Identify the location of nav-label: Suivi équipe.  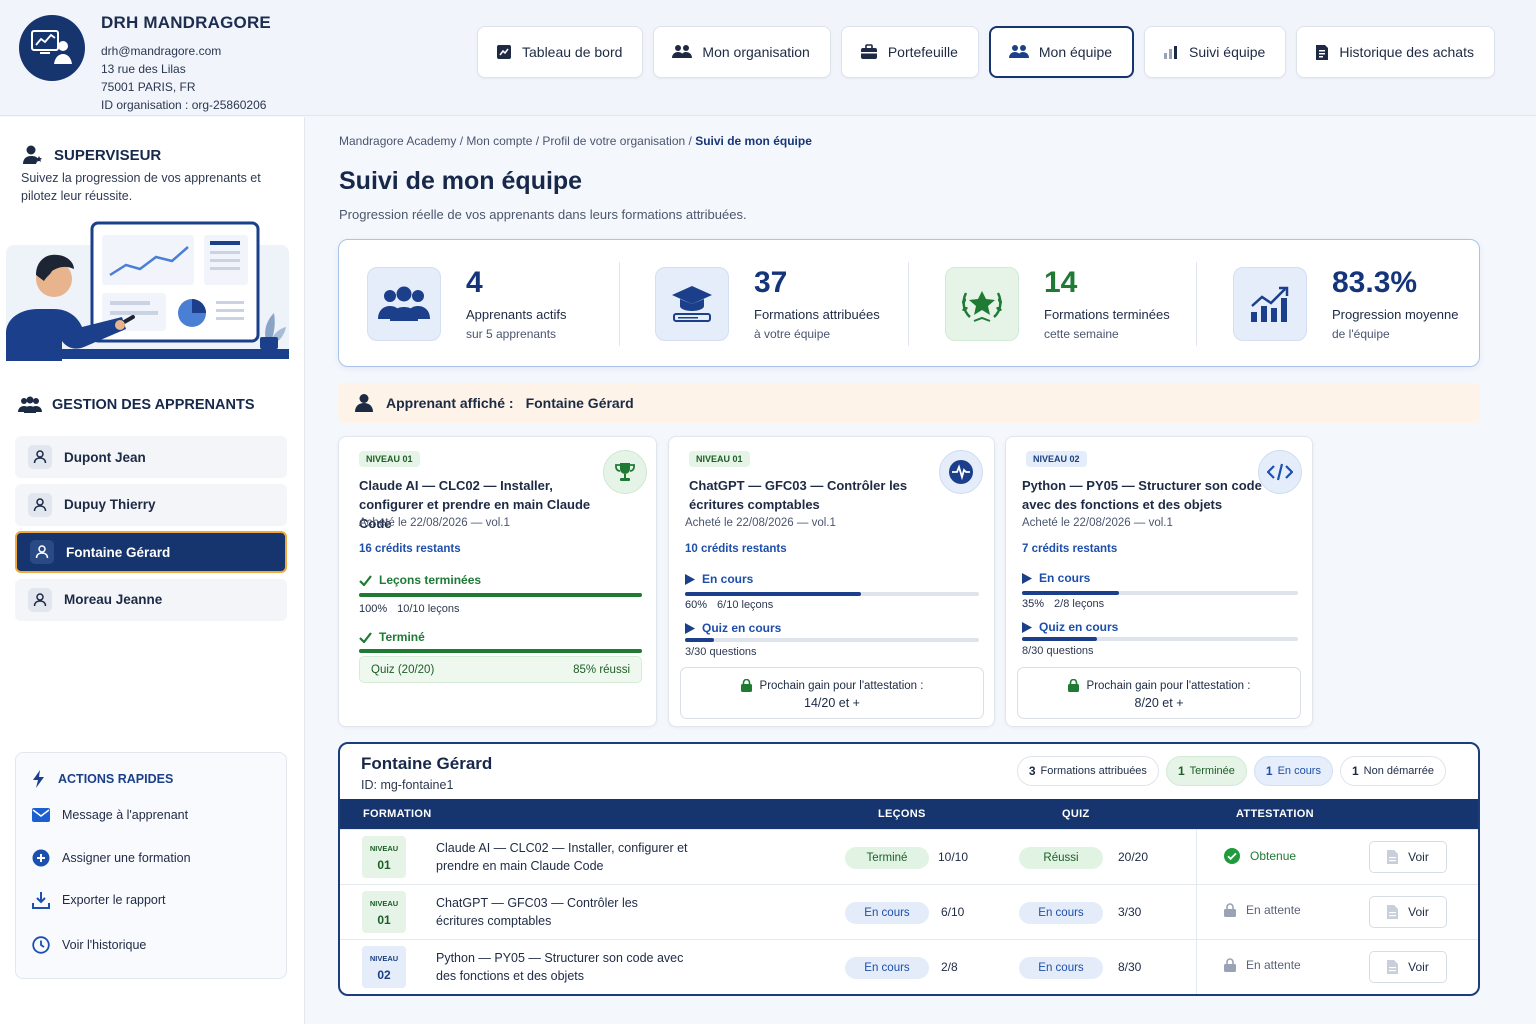
(1227, 52).